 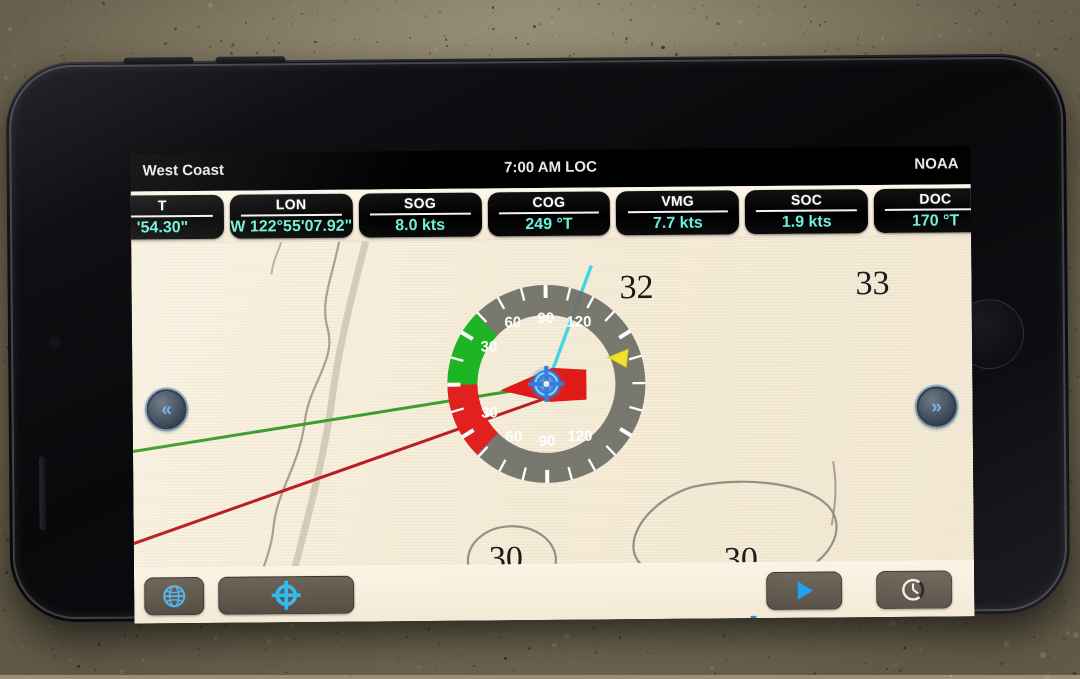 I want to click on globe-button, so click(x=174, y=596).